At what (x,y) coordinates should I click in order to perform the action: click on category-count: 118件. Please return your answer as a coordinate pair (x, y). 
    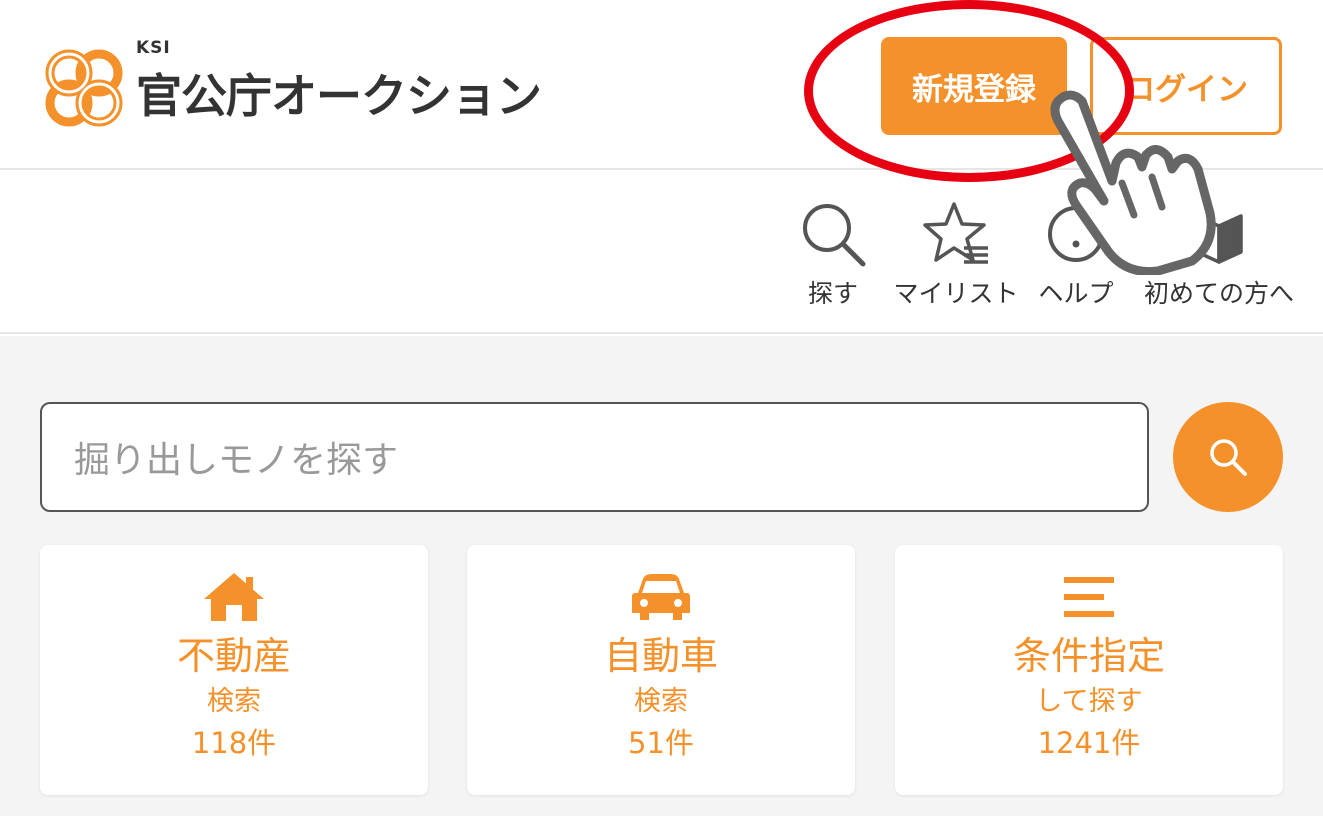
    Looking at the image, I should click on (234, 743).